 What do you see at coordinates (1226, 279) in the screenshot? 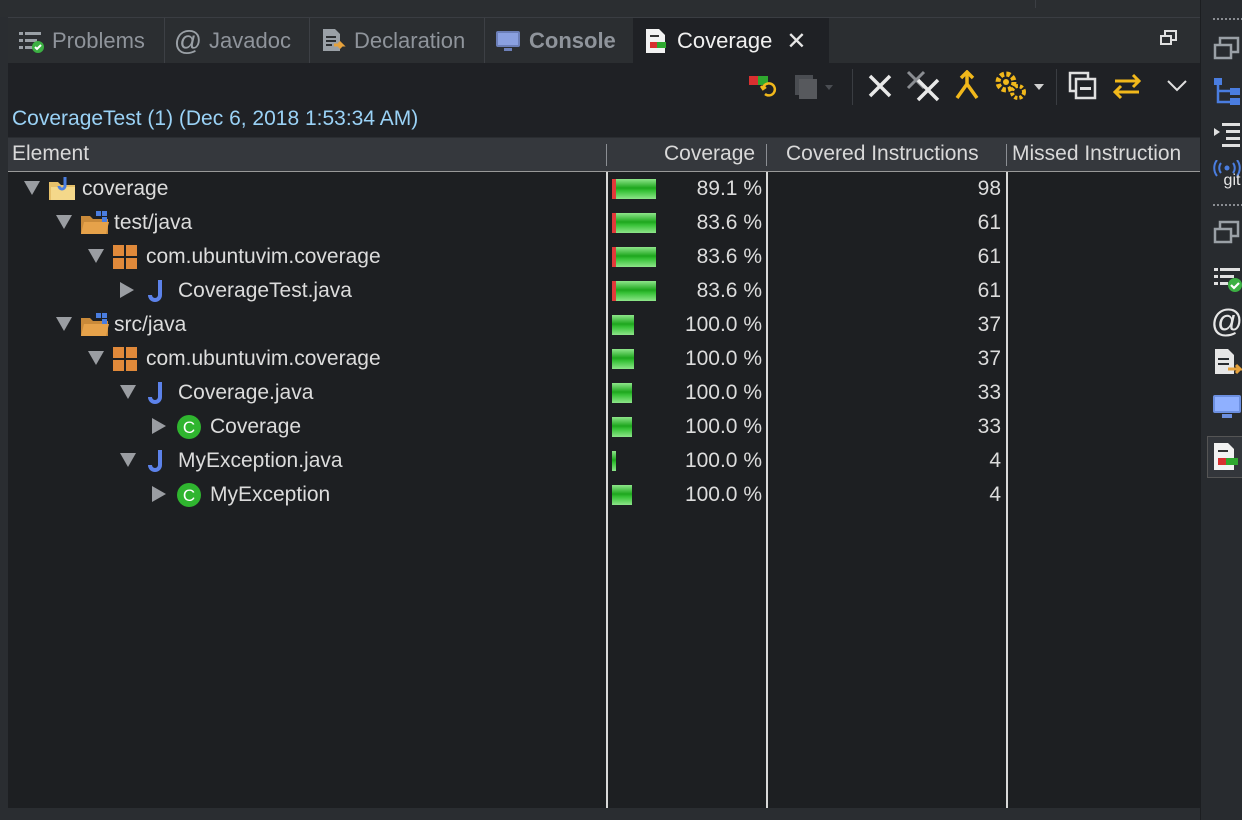
I see `problems-icon` at bounding box center [1226, 279].